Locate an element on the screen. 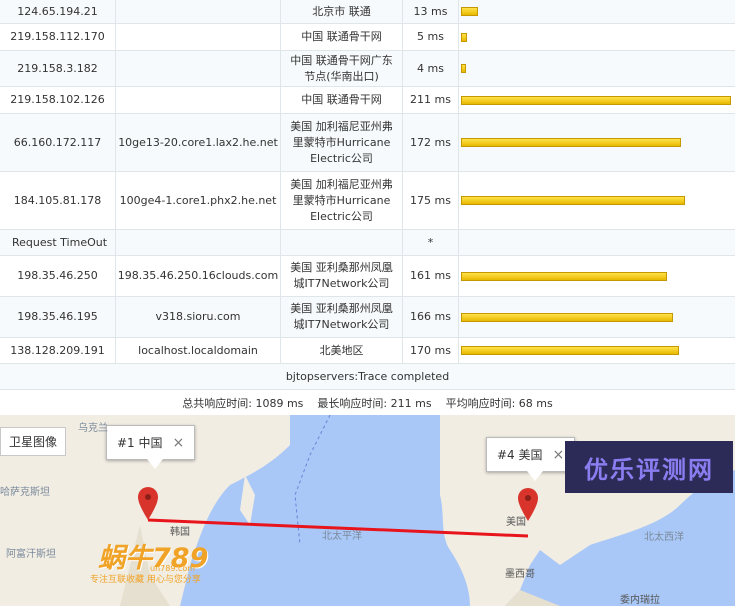  hop-ip: 138.128.209.191 is located at coordinates (58, 350).